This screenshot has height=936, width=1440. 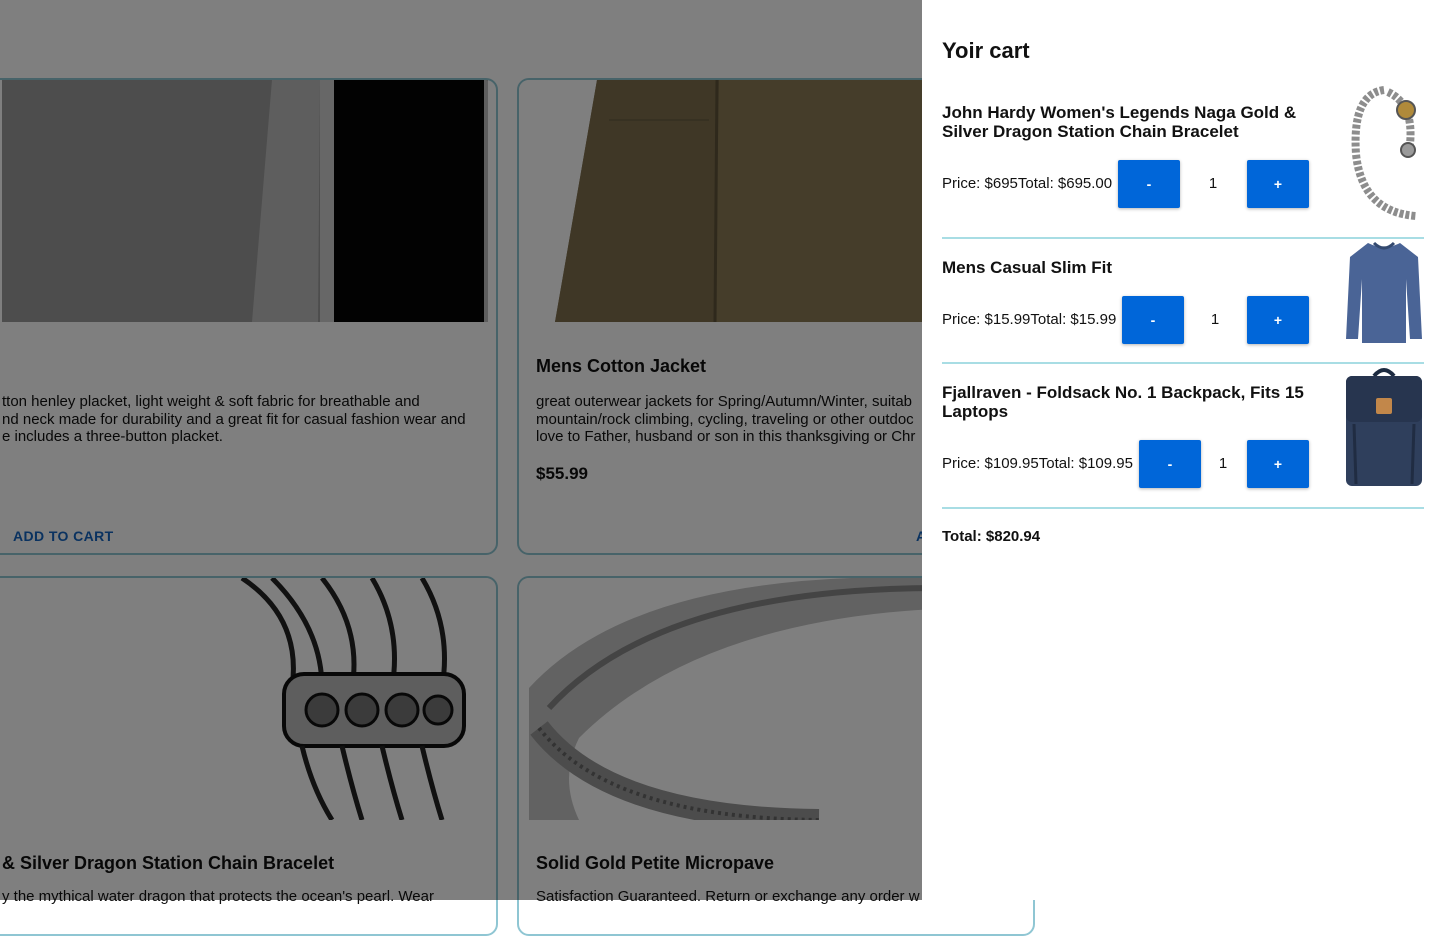 I want to click on bracelet-image, so click(x=1384, y=152).